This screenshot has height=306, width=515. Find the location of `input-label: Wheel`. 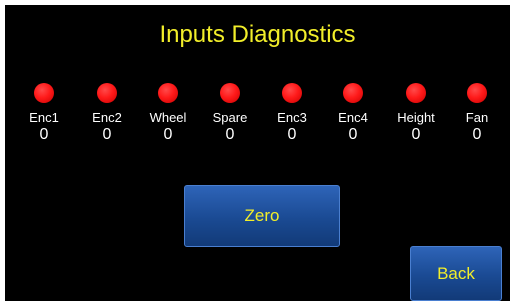

input-label: Wheel is located at coordinates (168, 117).